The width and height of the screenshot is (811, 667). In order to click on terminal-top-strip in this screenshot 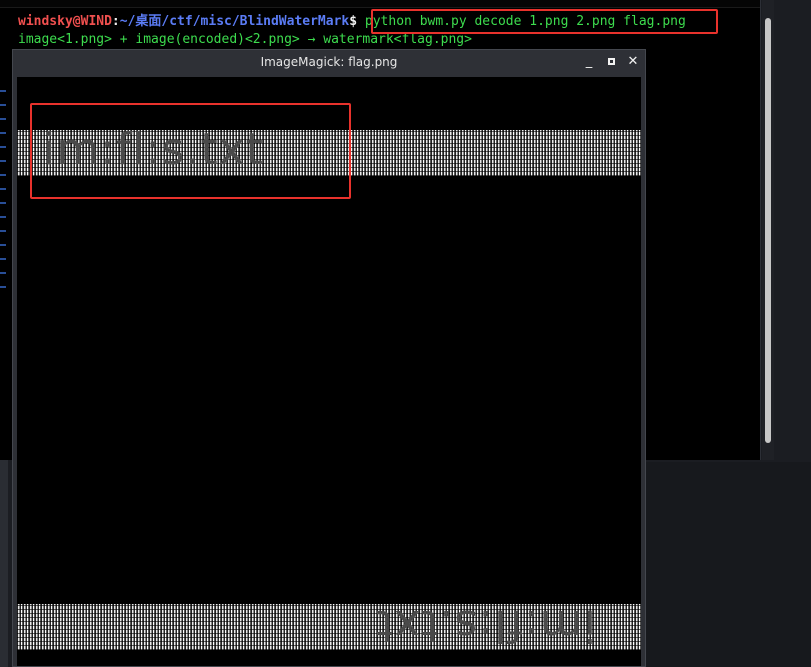, I will do `click(380, 4)`.